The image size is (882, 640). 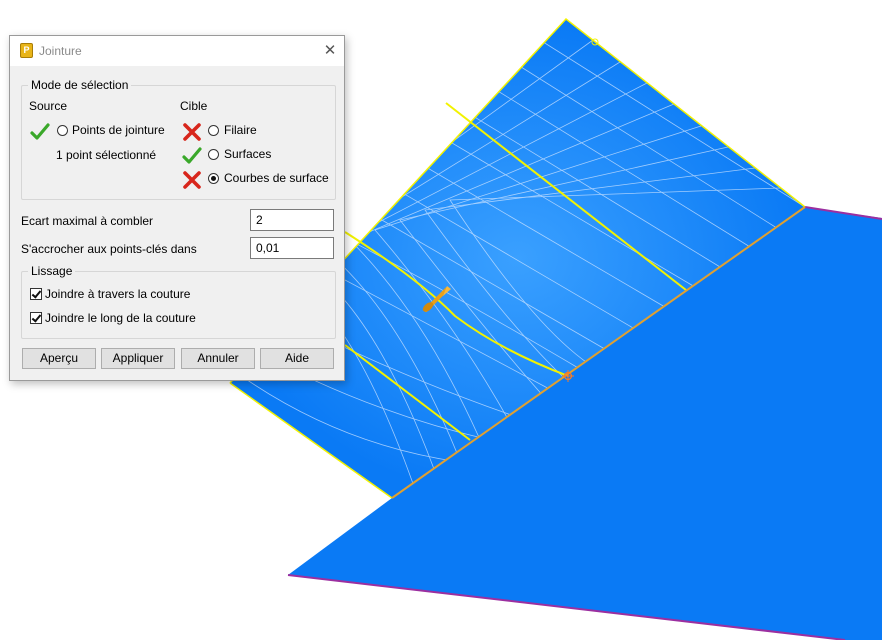 What do you see at coordinates (194, 106) in the screenshot?
I see `target-heading: Cible` at bounding box center [194, 106].